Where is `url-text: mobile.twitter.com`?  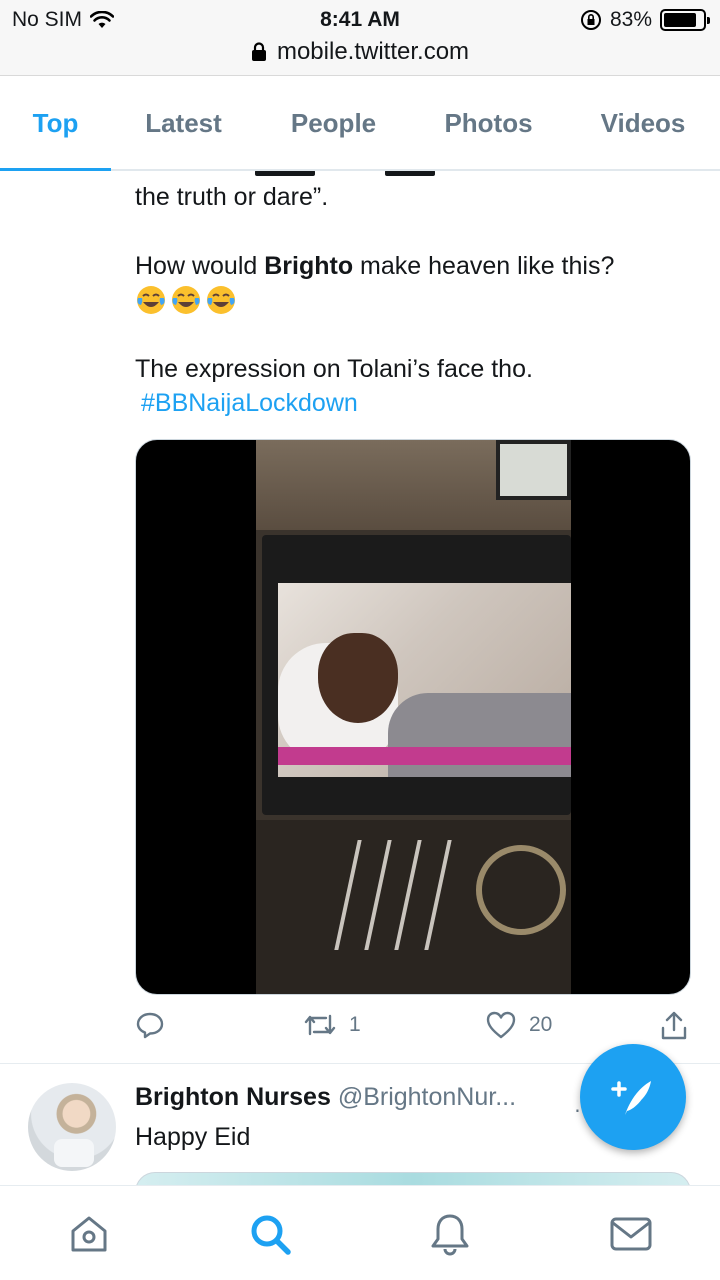
url-text: mobile.twitter.com is located at coordinates (373, 51).